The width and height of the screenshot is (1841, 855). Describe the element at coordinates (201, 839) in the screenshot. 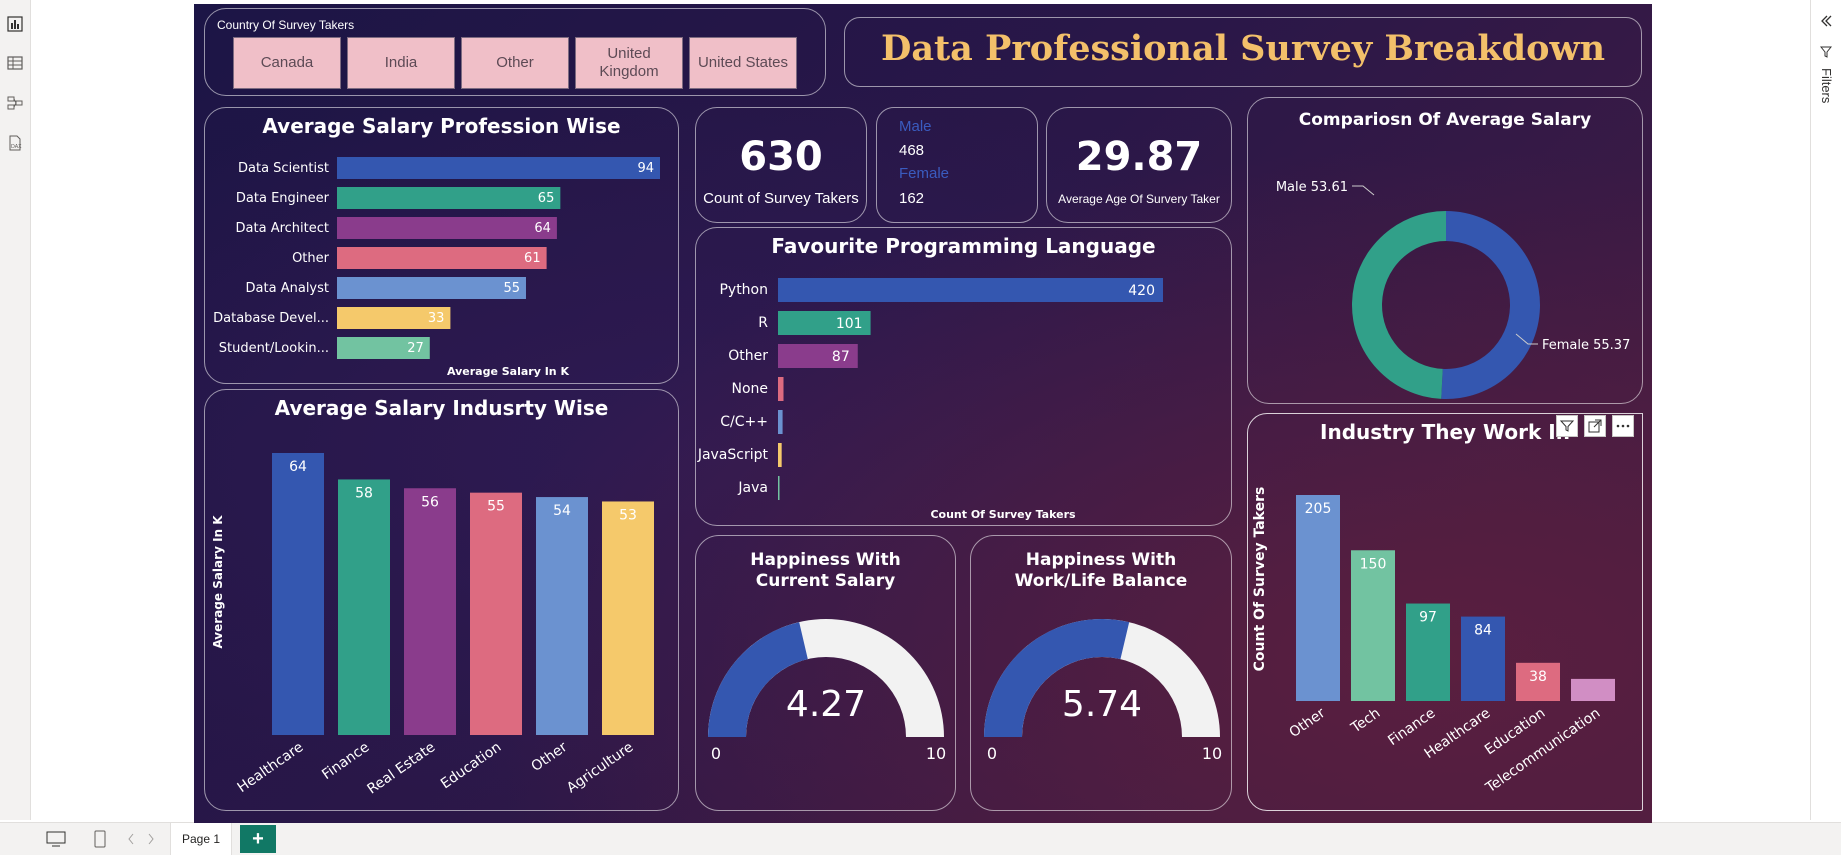

I see `tab-page-1: Page 1` at that location.